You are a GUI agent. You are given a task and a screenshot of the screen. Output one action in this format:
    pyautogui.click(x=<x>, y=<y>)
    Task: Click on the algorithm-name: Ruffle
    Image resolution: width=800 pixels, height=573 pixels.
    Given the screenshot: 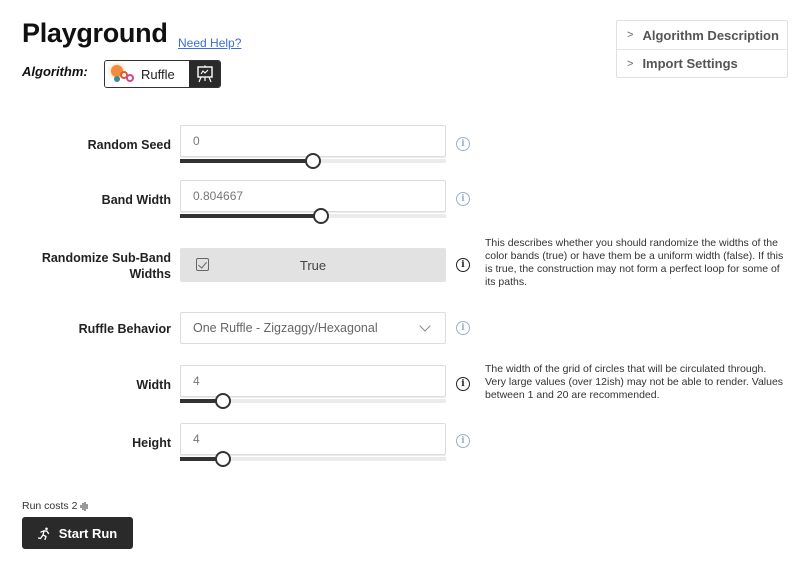 What is the action you would take?
    pyautogui.click(x=158, y=74)
    